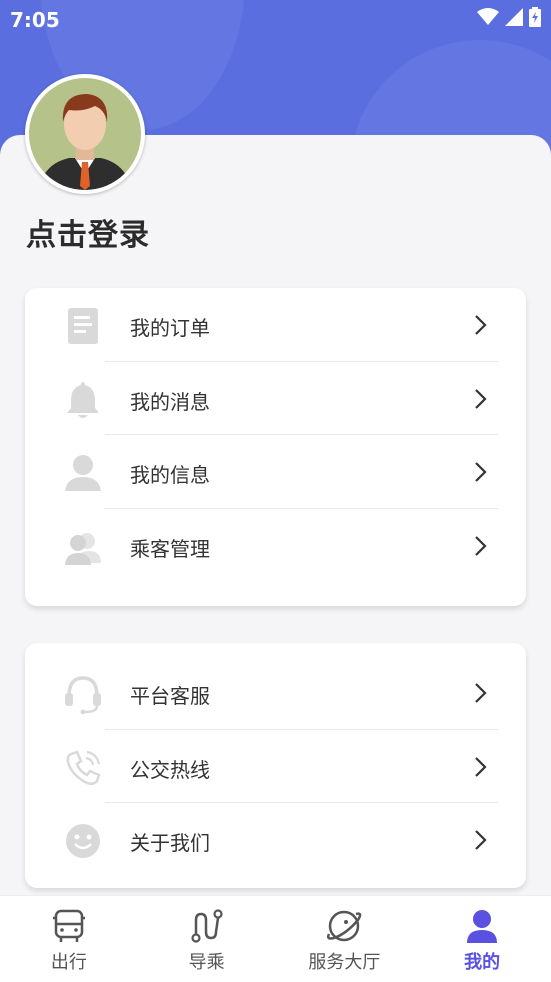  What do you see at coordinates (83, 841) in the screenshot?
I see `smiley-icon` at bounding box center [83, 841].